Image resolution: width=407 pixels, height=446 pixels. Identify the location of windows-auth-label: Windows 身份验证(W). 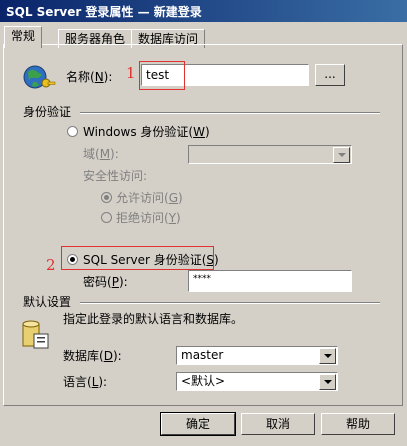
(146, 132).